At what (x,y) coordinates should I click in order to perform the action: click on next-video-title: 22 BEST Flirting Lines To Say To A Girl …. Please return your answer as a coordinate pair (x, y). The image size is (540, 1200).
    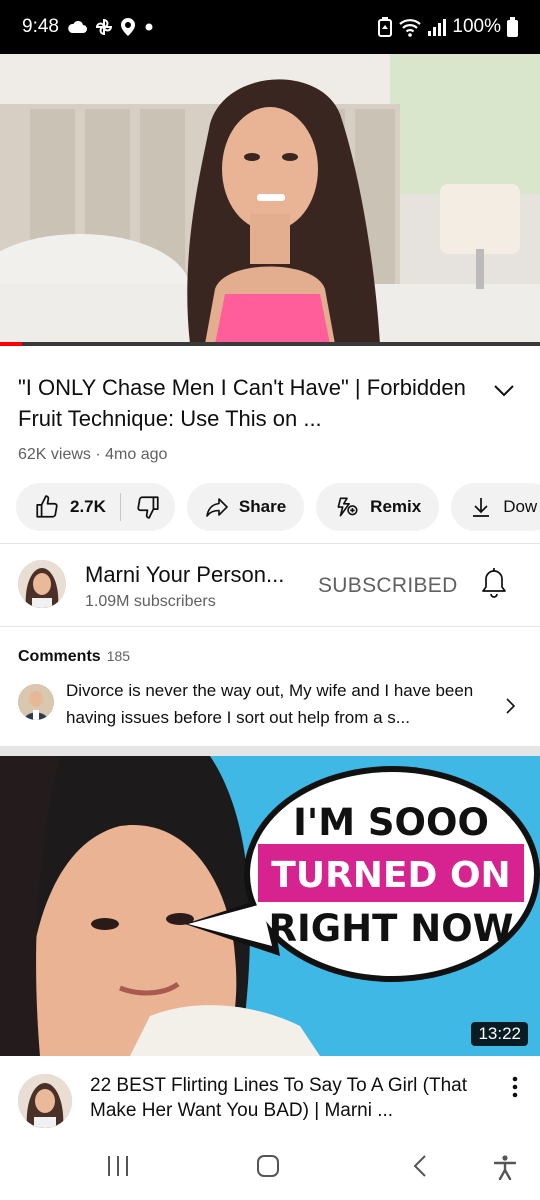
    Looking at the image, I should click on (290, 1098).